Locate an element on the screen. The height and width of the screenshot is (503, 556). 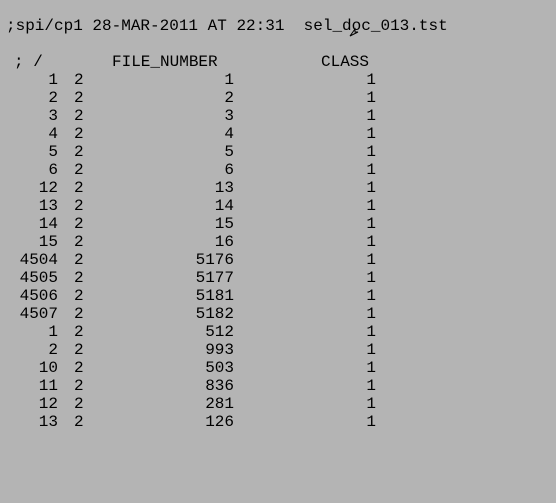
row-key: 4505 is located at coordinates (38, 278).